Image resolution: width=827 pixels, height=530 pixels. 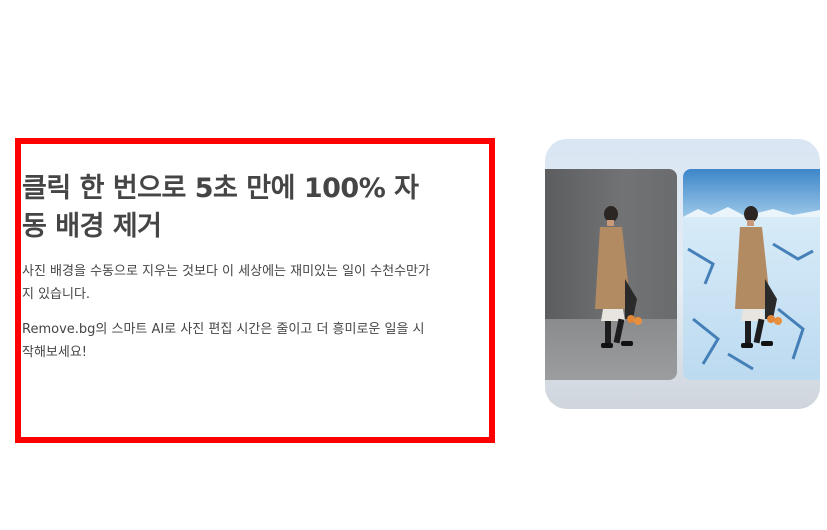 What do you see at coordinates (611, 274) in the screenshot?
I see `before-photo` at bounding box center [611, 274].